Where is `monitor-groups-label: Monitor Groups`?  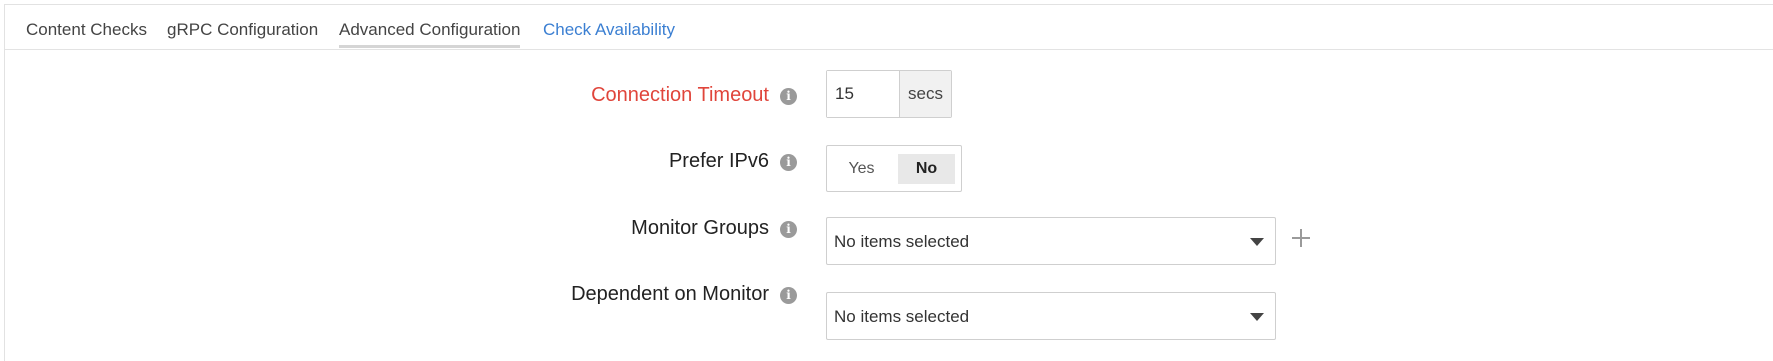 monitor-groups-label: Monitor Groups is located at coordinates (700, 228).